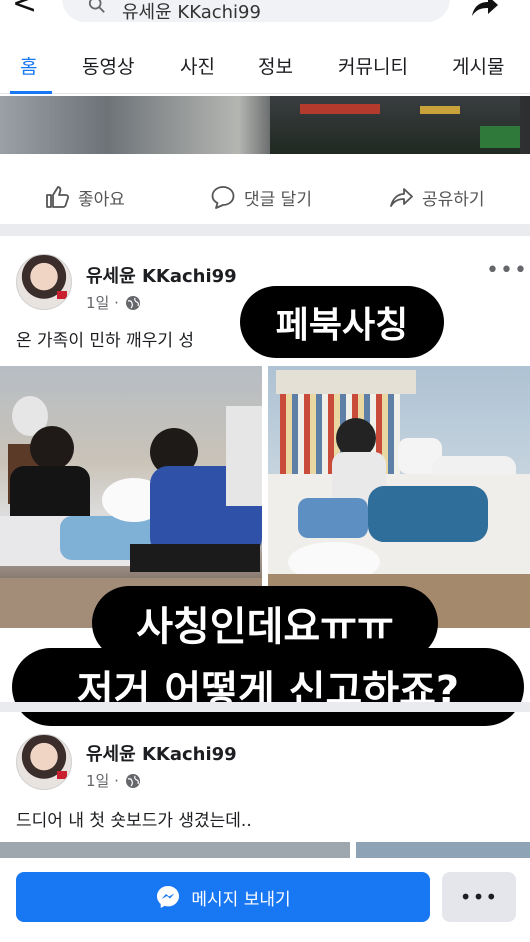 This screenshot has height=942, width=530. I want to click on tab-videos: 동영상, so click(108, 65).